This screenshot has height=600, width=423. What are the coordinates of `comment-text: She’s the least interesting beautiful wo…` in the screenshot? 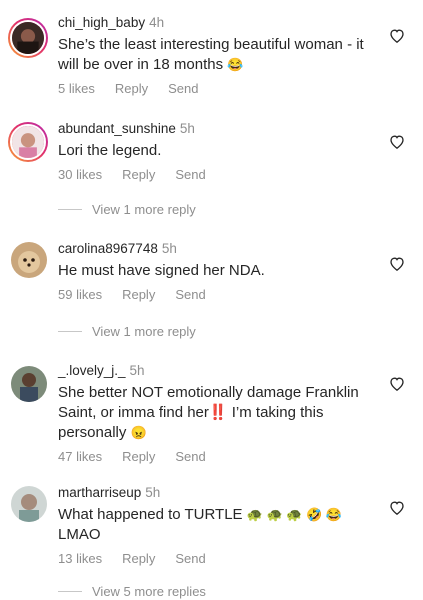 It's located at (211, 54).